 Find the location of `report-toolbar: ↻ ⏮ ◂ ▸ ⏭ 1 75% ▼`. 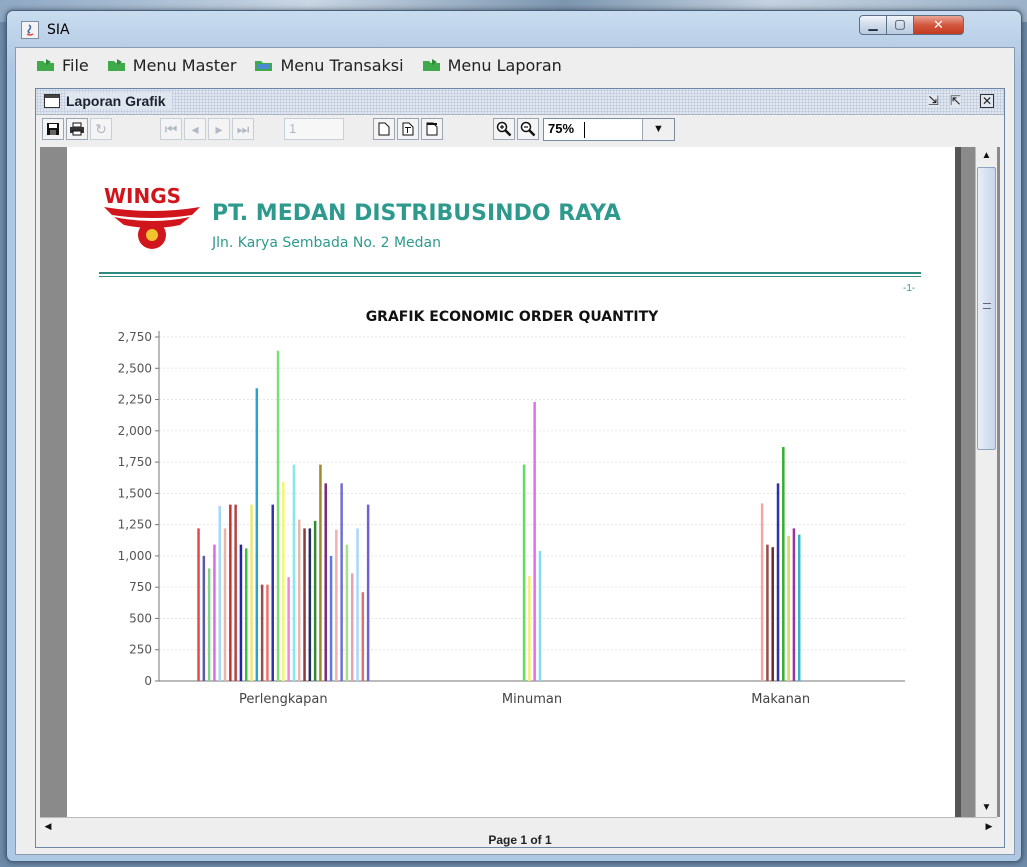

report-toolbar: ↻ ⏮ ◂ ▸ ⏭ 1 75% ▼ is located at coordinates (520, 130).